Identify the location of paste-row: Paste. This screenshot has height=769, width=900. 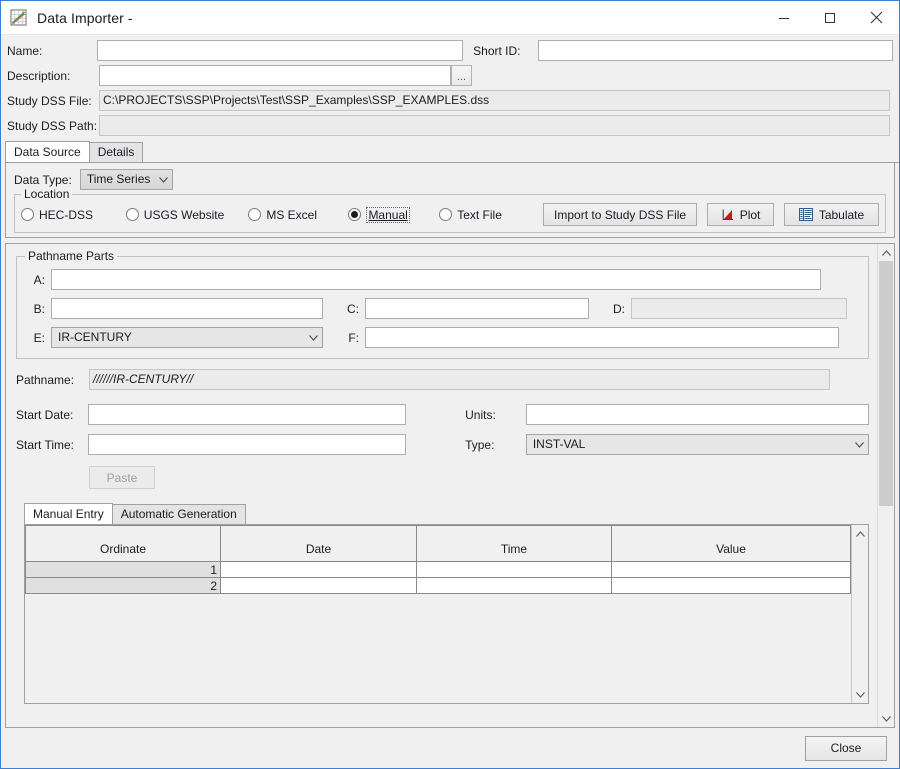
(442, 477).